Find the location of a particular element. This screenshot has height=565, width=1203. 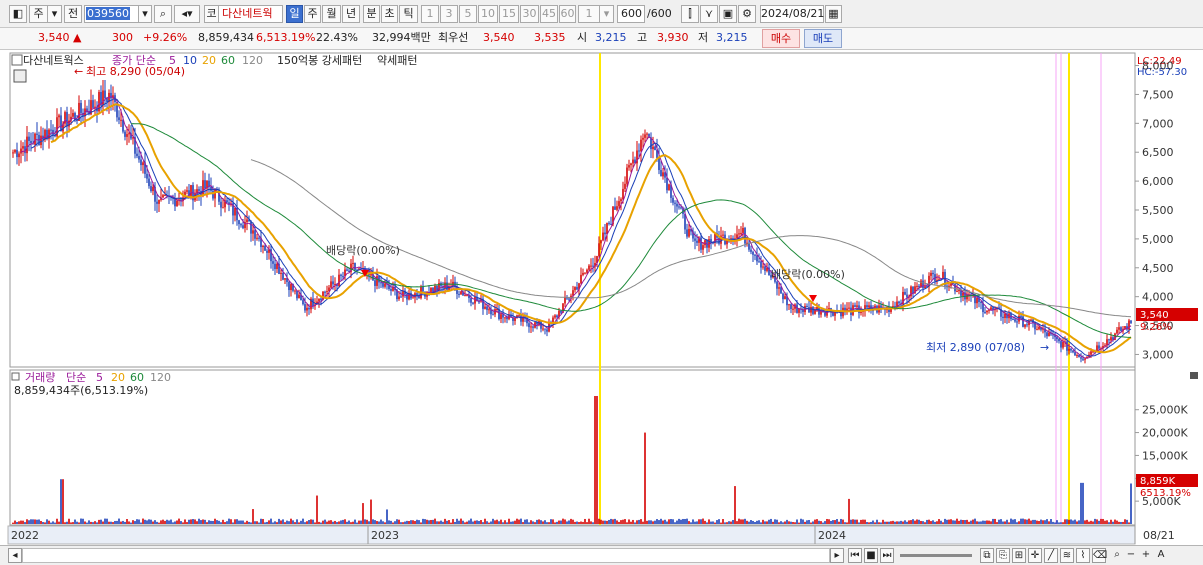

interval-1: 1 is located at coordinates (430, 14).